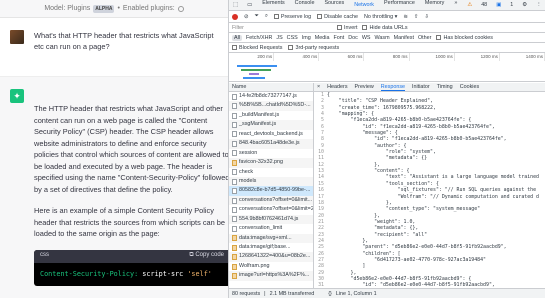  I want to click on throttling-select: No throttling ▾, so click(380, 17).